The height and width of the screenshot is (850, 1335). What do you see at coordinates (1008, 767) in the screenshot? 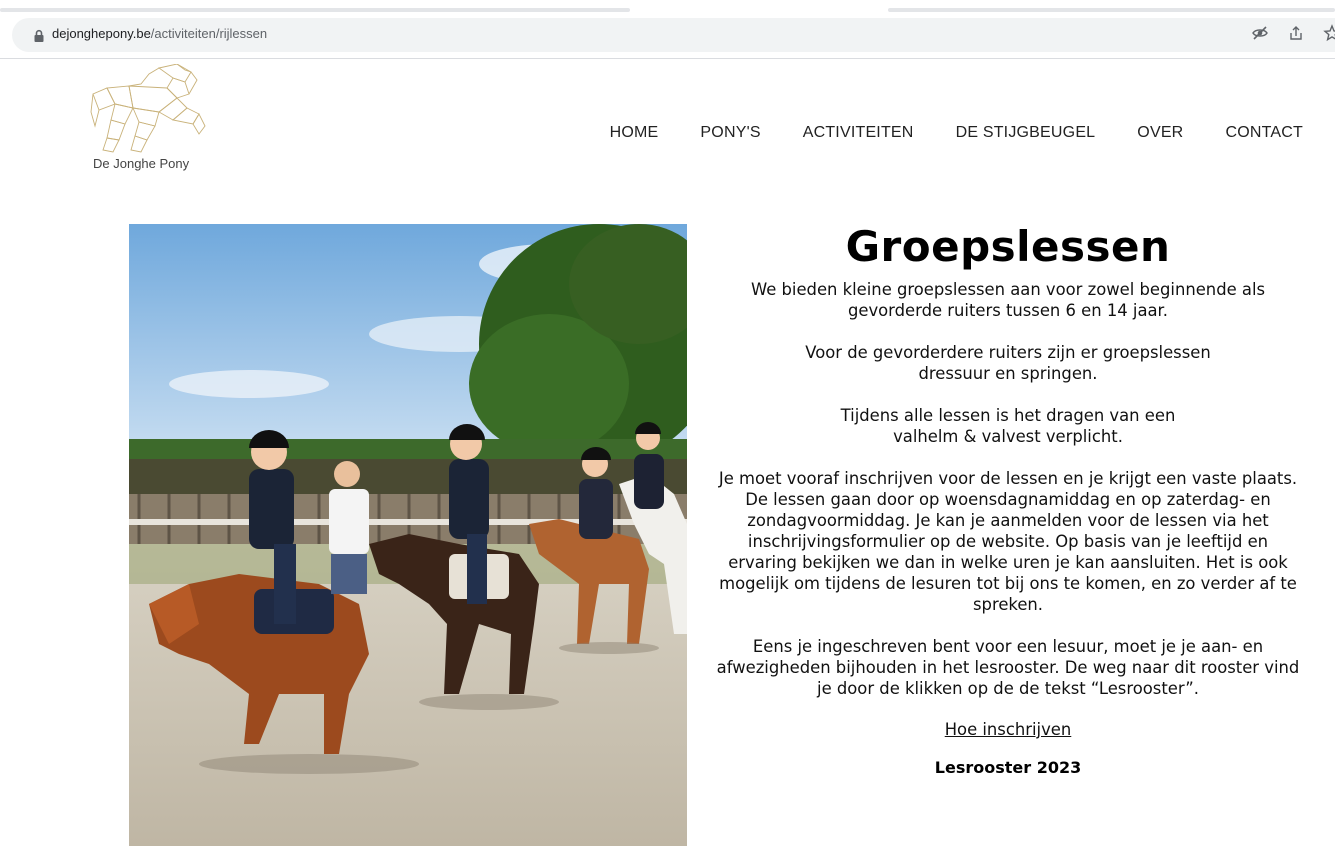
I see `lesrooster-link: Lesrooster 2023` at bounding box center [1008, 767].